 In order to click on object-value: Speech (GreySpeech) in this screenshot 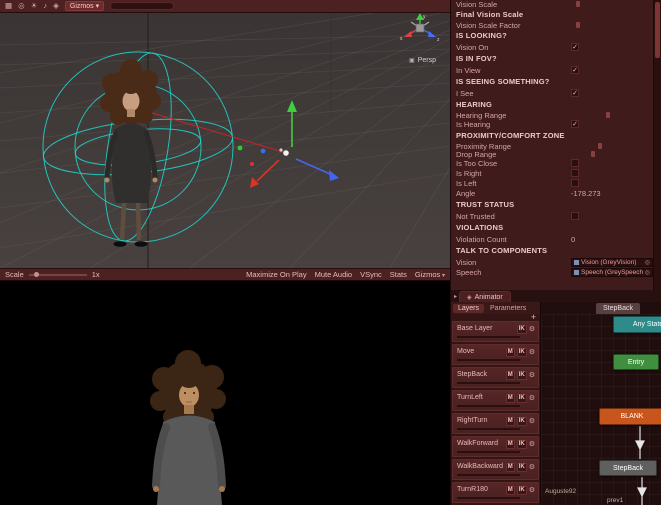, I will do `click(612, 272)`.